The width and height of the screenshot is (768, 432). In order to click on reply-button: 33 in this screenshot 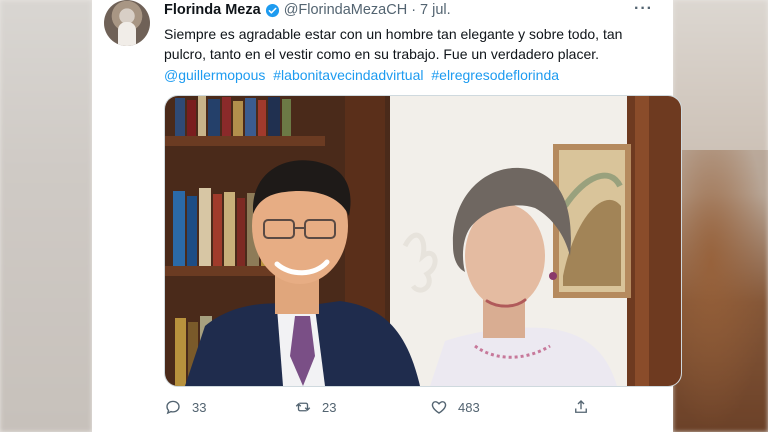, I will do `click(185, 407)`.